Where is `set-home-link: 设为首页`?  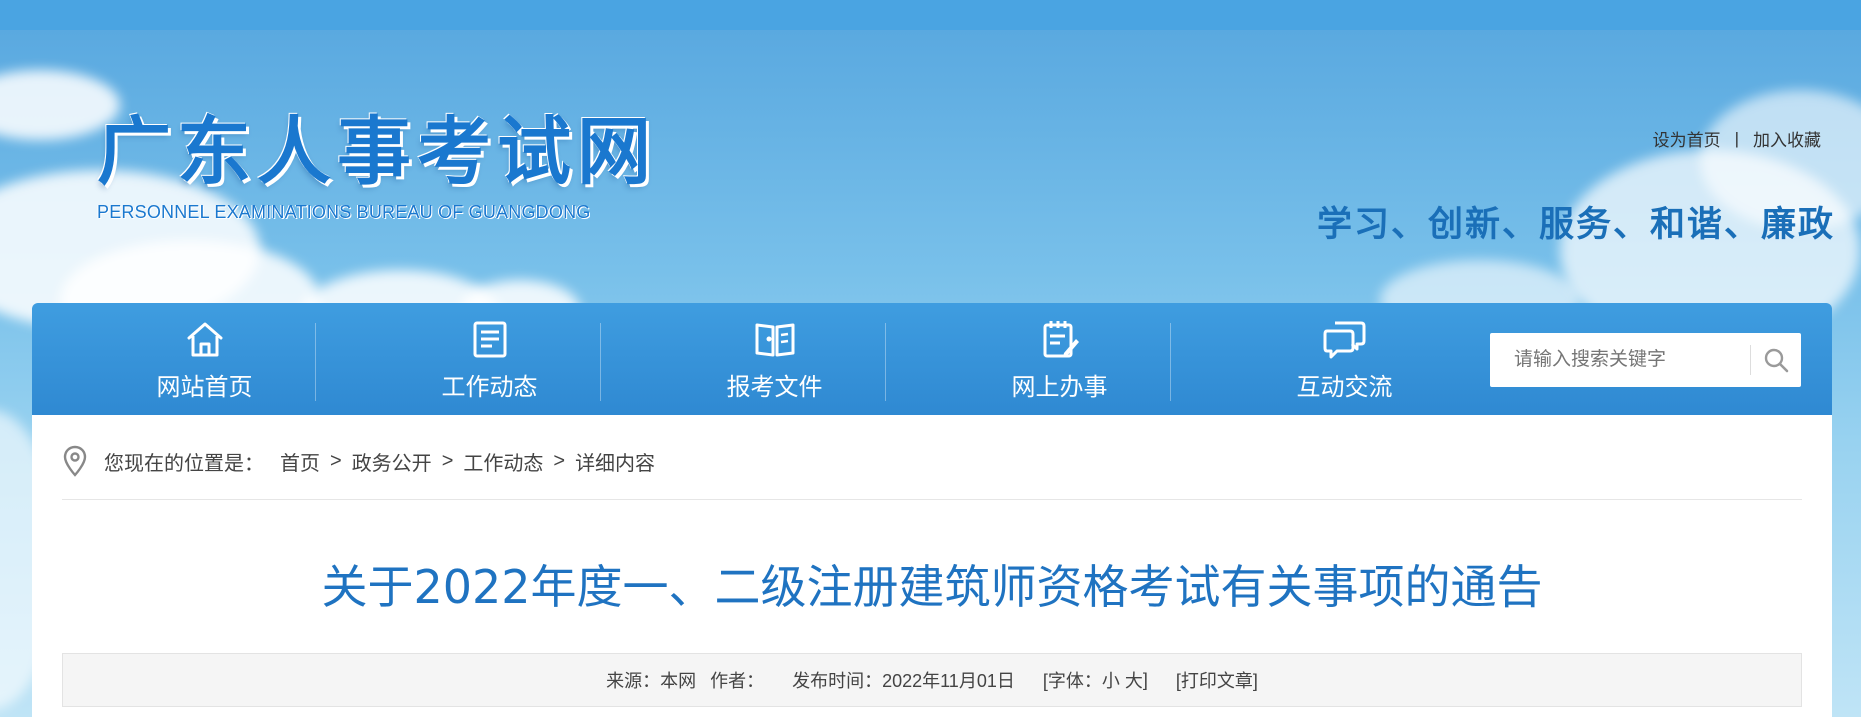 set-home-link: 设为首页 is located at coordinates (1687, 138).